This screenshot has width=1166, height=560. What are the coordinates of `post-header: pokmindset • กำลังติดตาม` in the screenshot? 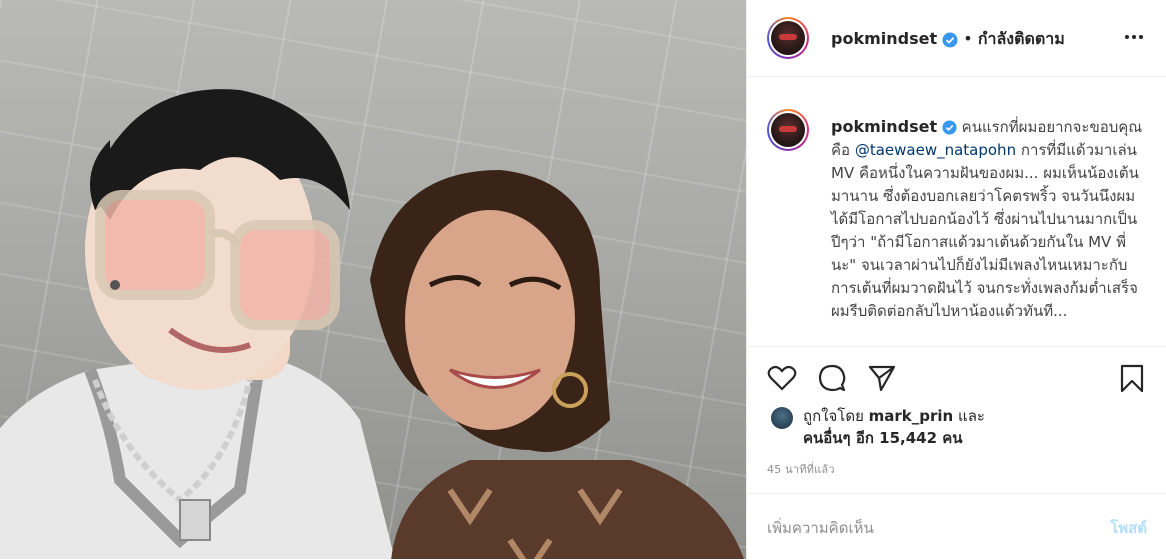 It's located at (956, 38).